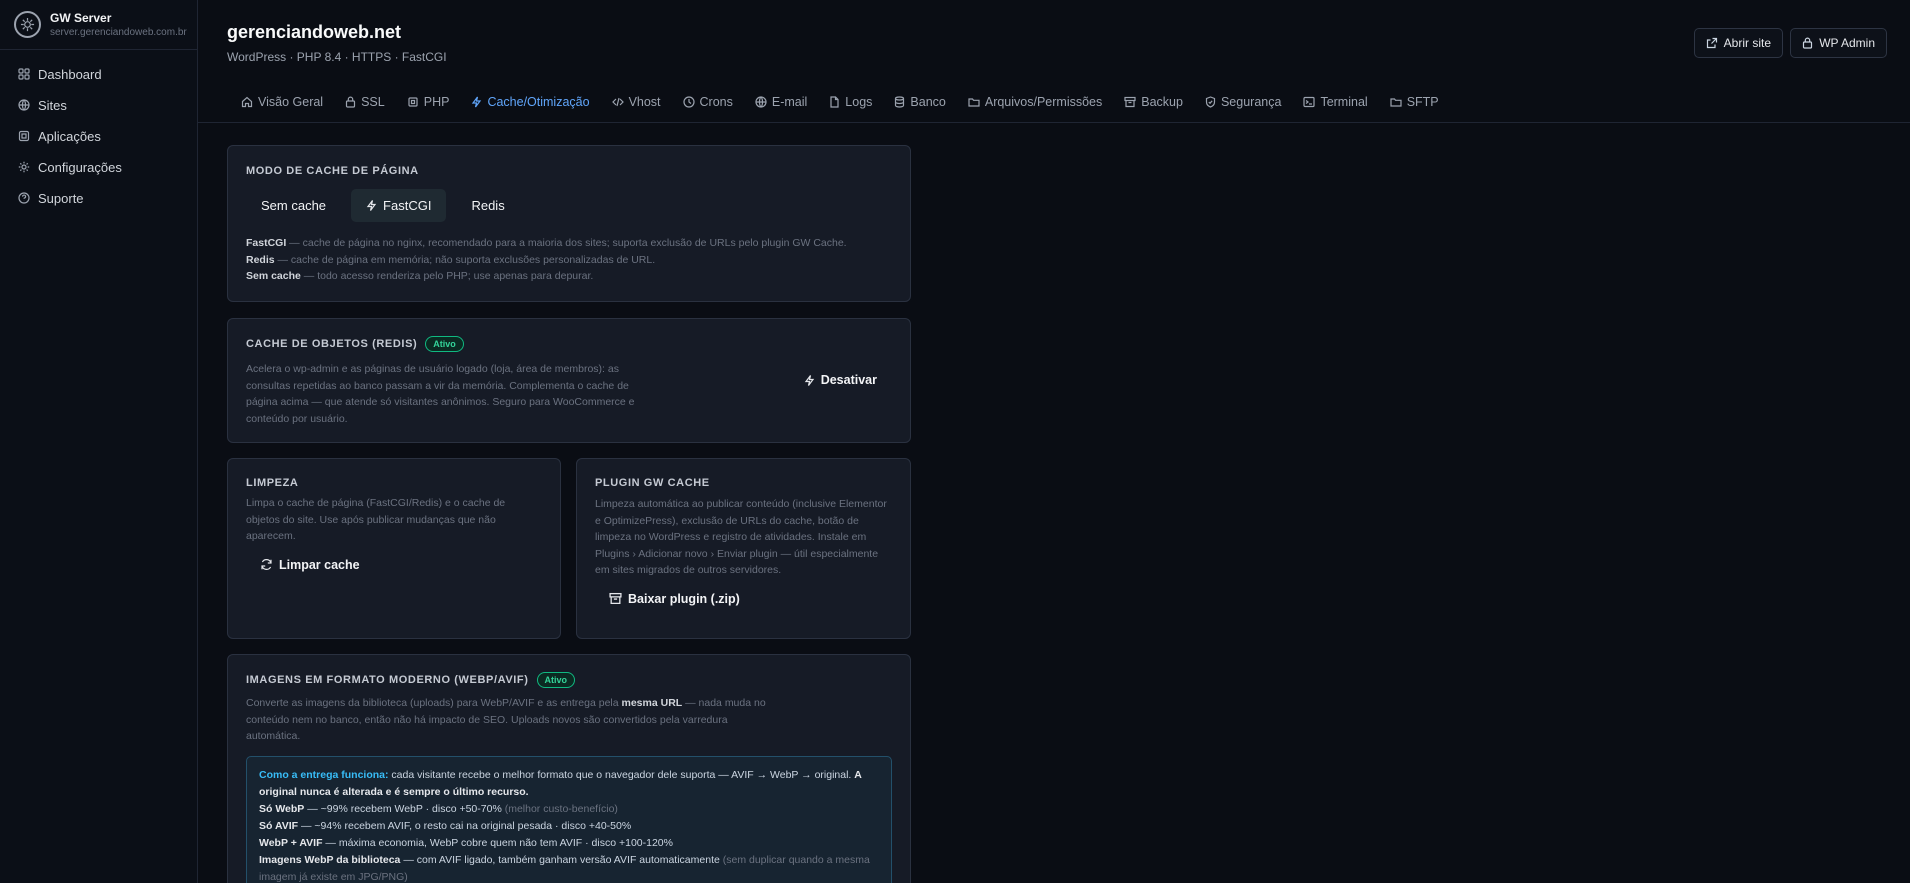 The image size is (1910, 883). I want to click on sidebar-item-sites: Sites, so click(98, 105).